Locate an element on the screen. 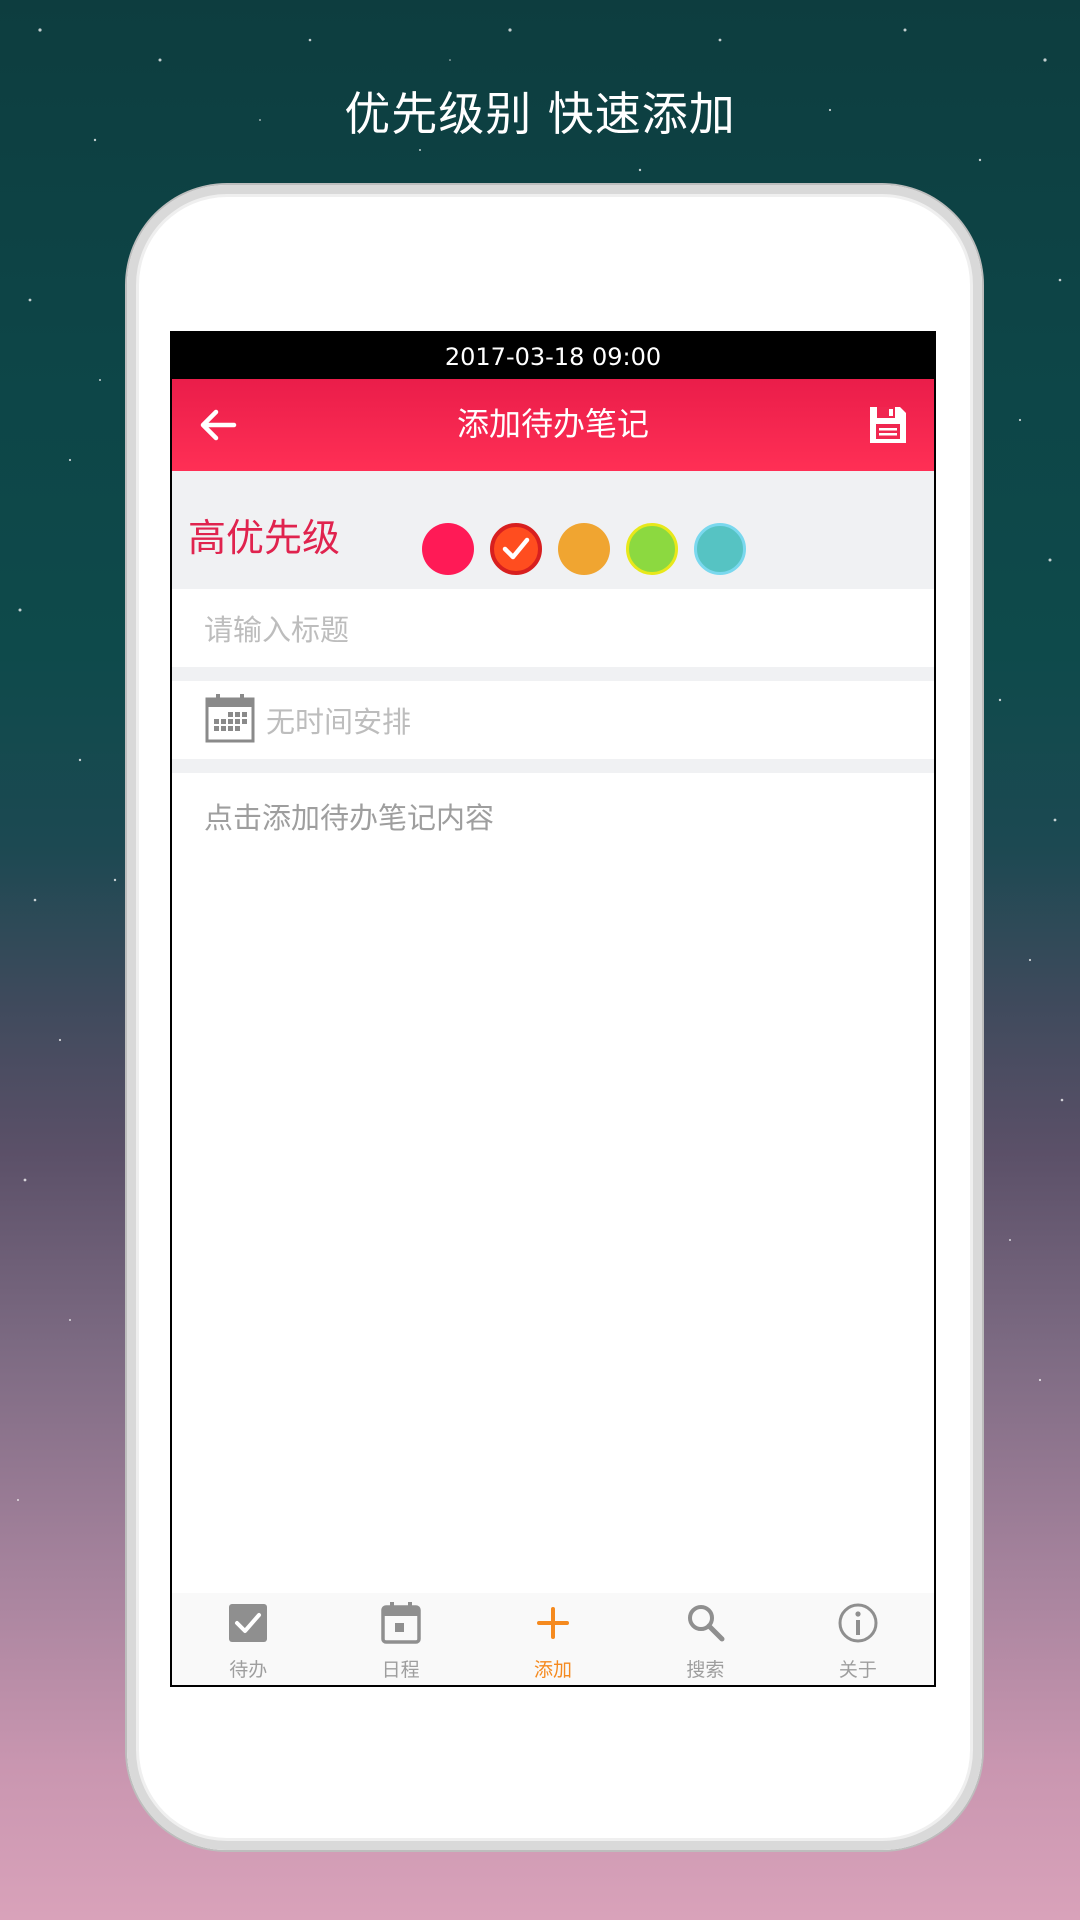  nav-label-search: 搜索 is located at coordinates (705, 1670).